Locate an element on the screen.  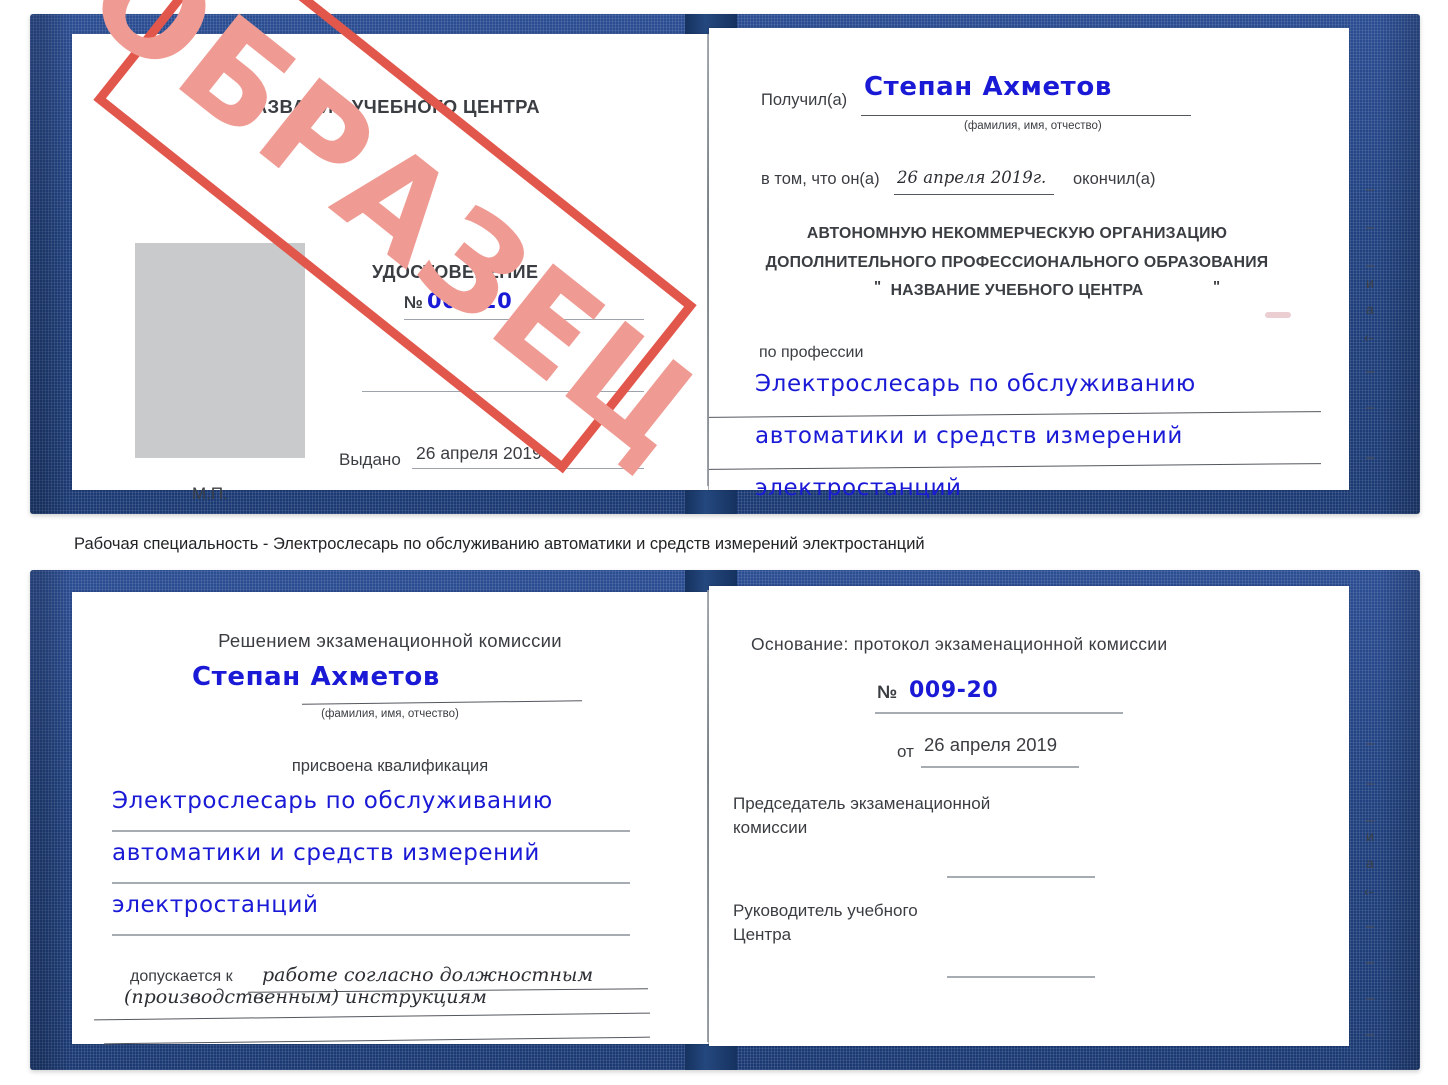
finished-label: окончил(а) is located at coordinates (1114, 179).